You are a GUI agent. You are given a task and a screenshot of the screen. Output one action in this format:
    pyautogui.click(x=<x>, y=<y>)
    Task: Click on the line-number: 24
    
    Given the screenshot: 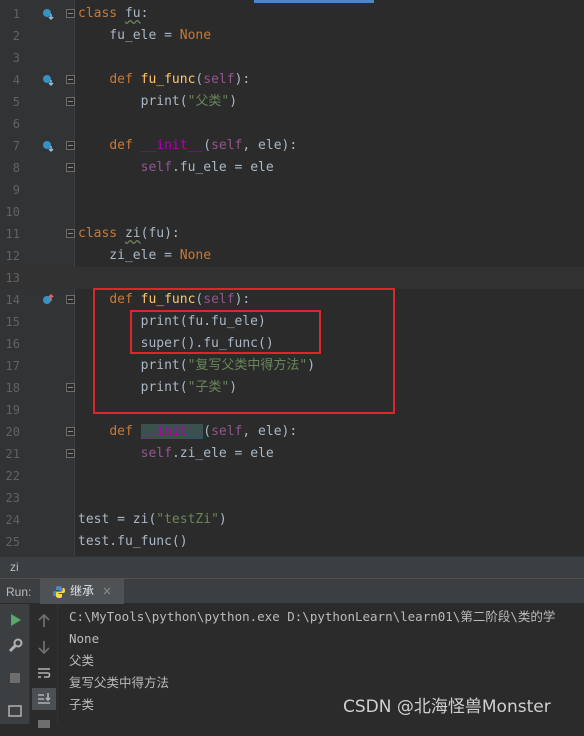 What is the action you would take?
    pyautogui.click(x=12, y=520)
    